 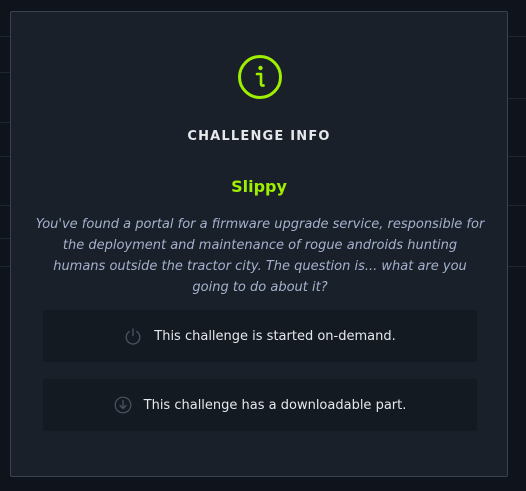 I want to click on download-icon, so click(x=123, y=405).